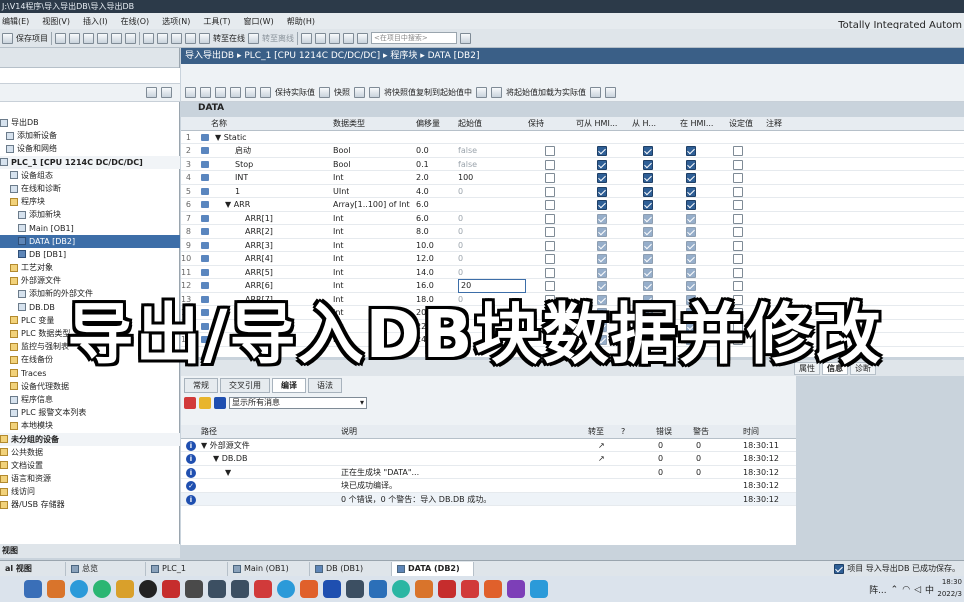 Image resolution: width=964 pixels, height=602 pixels. What do you see at coordinates (95, 21) in the screenshot?
I see `menu-item: 插入(I)` at bounding box center [95, 21].